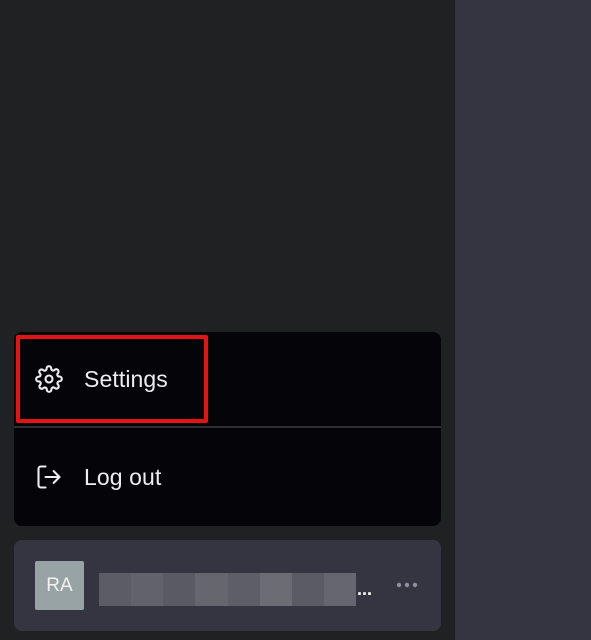 This screenshot has height=640, width=591. I want to click on logout-menu-item: Log out, so click(227, 477).